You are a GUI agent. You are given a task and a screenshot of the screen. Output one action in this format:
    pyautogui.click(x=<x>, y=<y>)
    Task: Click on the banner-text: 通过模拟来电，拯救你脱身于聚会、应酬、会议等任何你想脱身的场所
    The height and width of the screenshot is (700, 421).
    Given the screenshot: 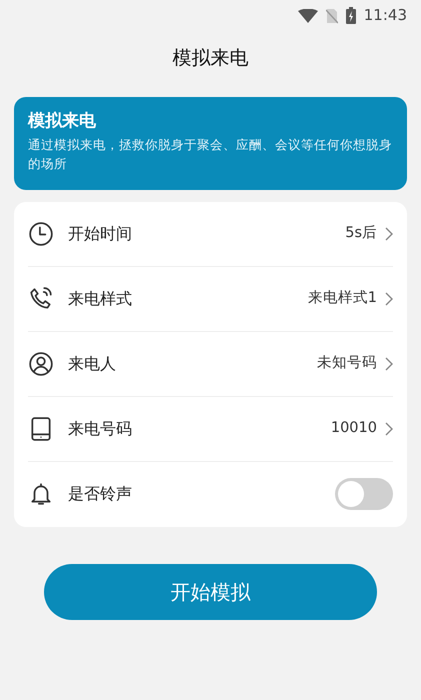 What is the action you would take?
    pyautogui.click(x=210, y=155)
    